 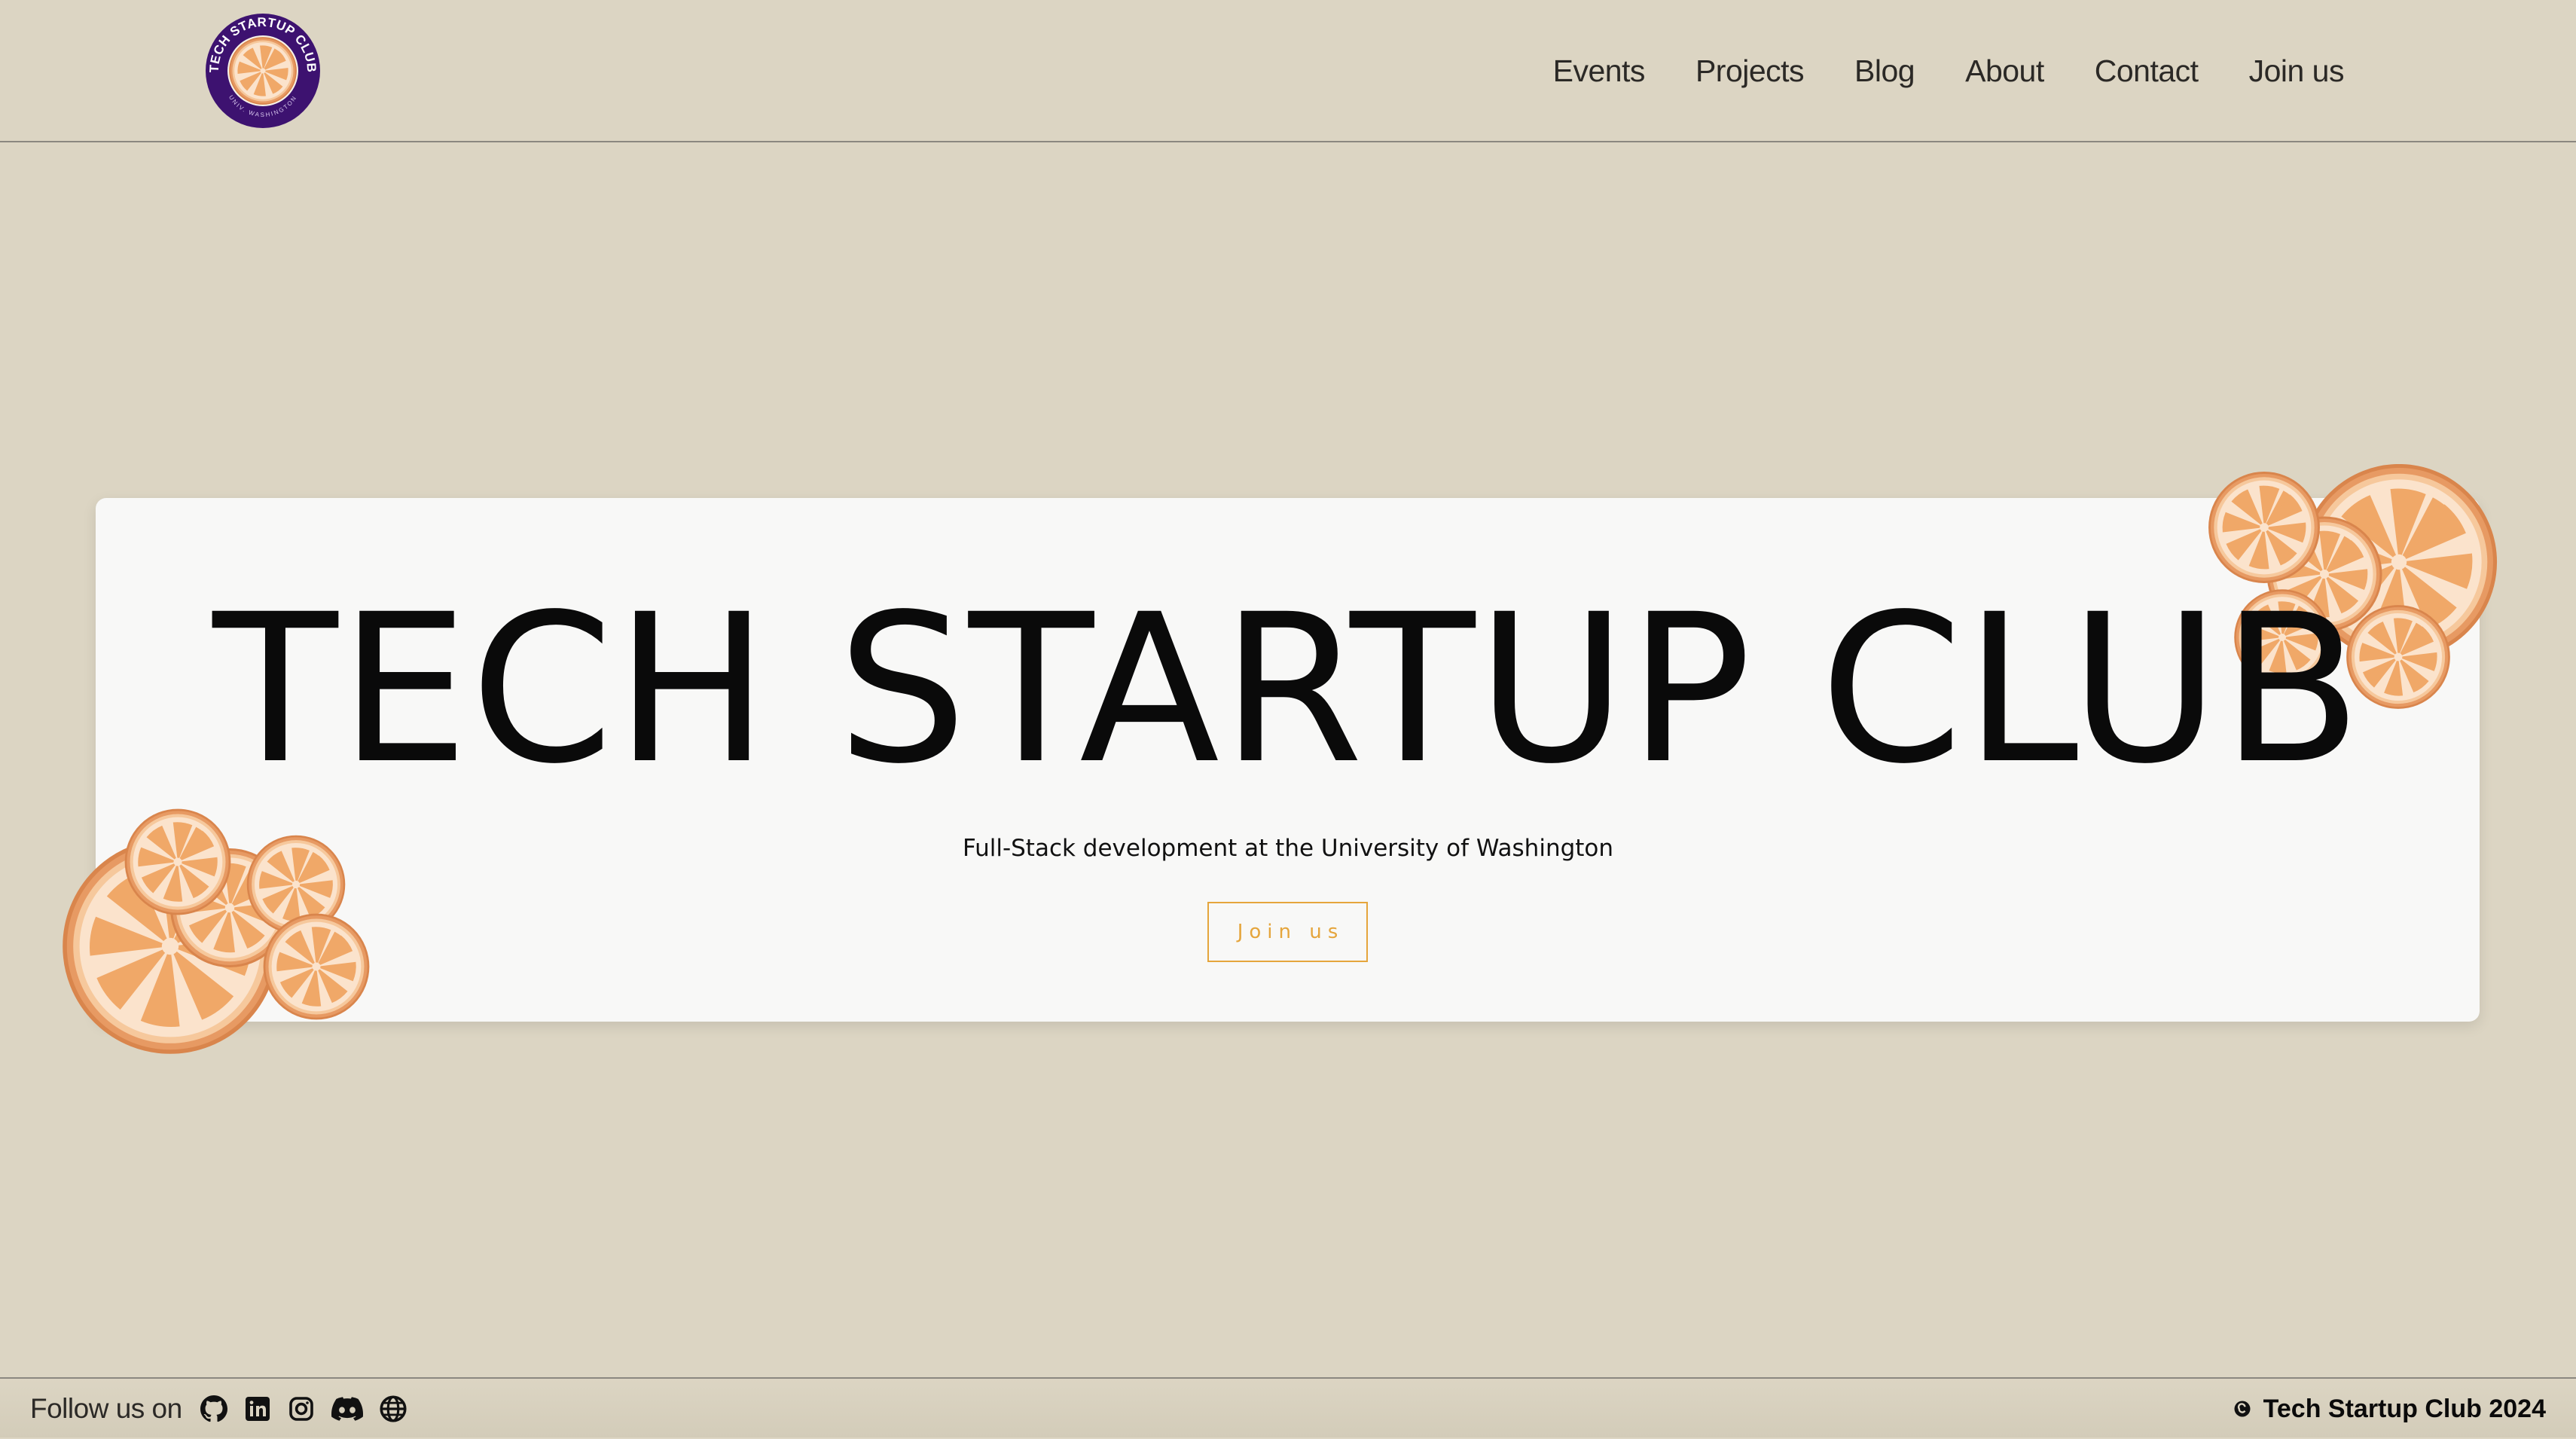 What do you see at coordinates (214, 1409) in the screenshot?
I see `github-icon` at bounding box center [214, 1409].